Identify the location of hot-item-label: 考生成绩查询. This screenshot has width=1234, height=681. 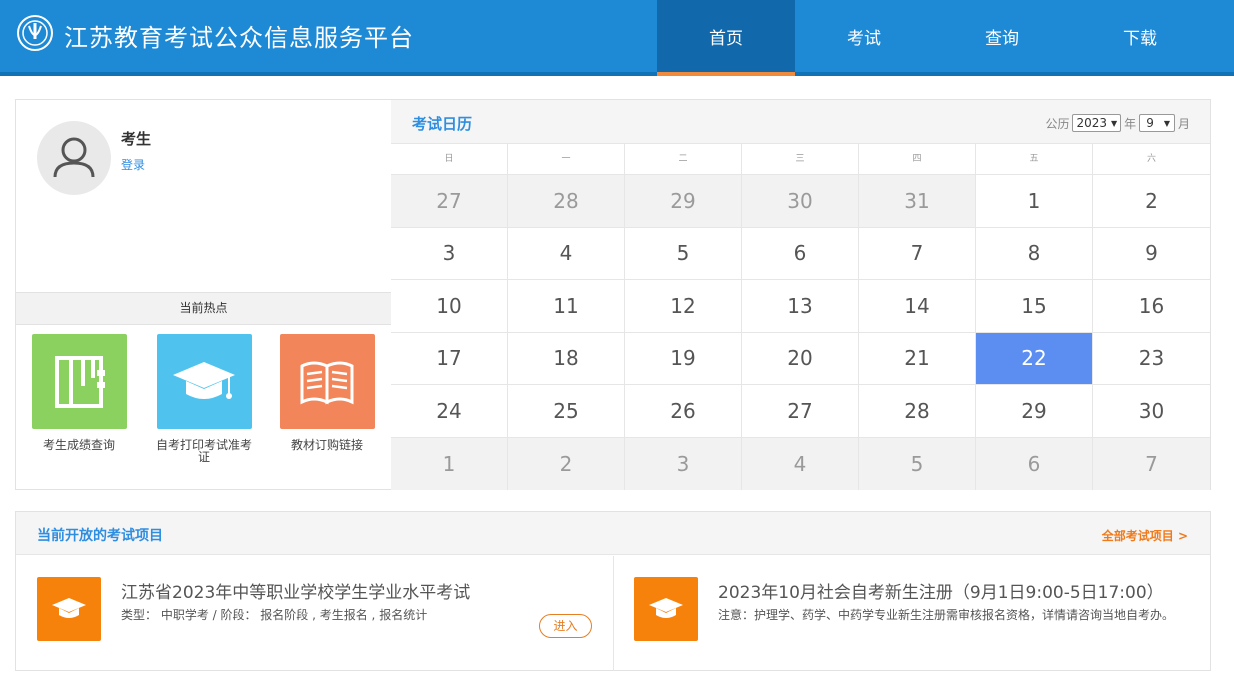
(78, 445).